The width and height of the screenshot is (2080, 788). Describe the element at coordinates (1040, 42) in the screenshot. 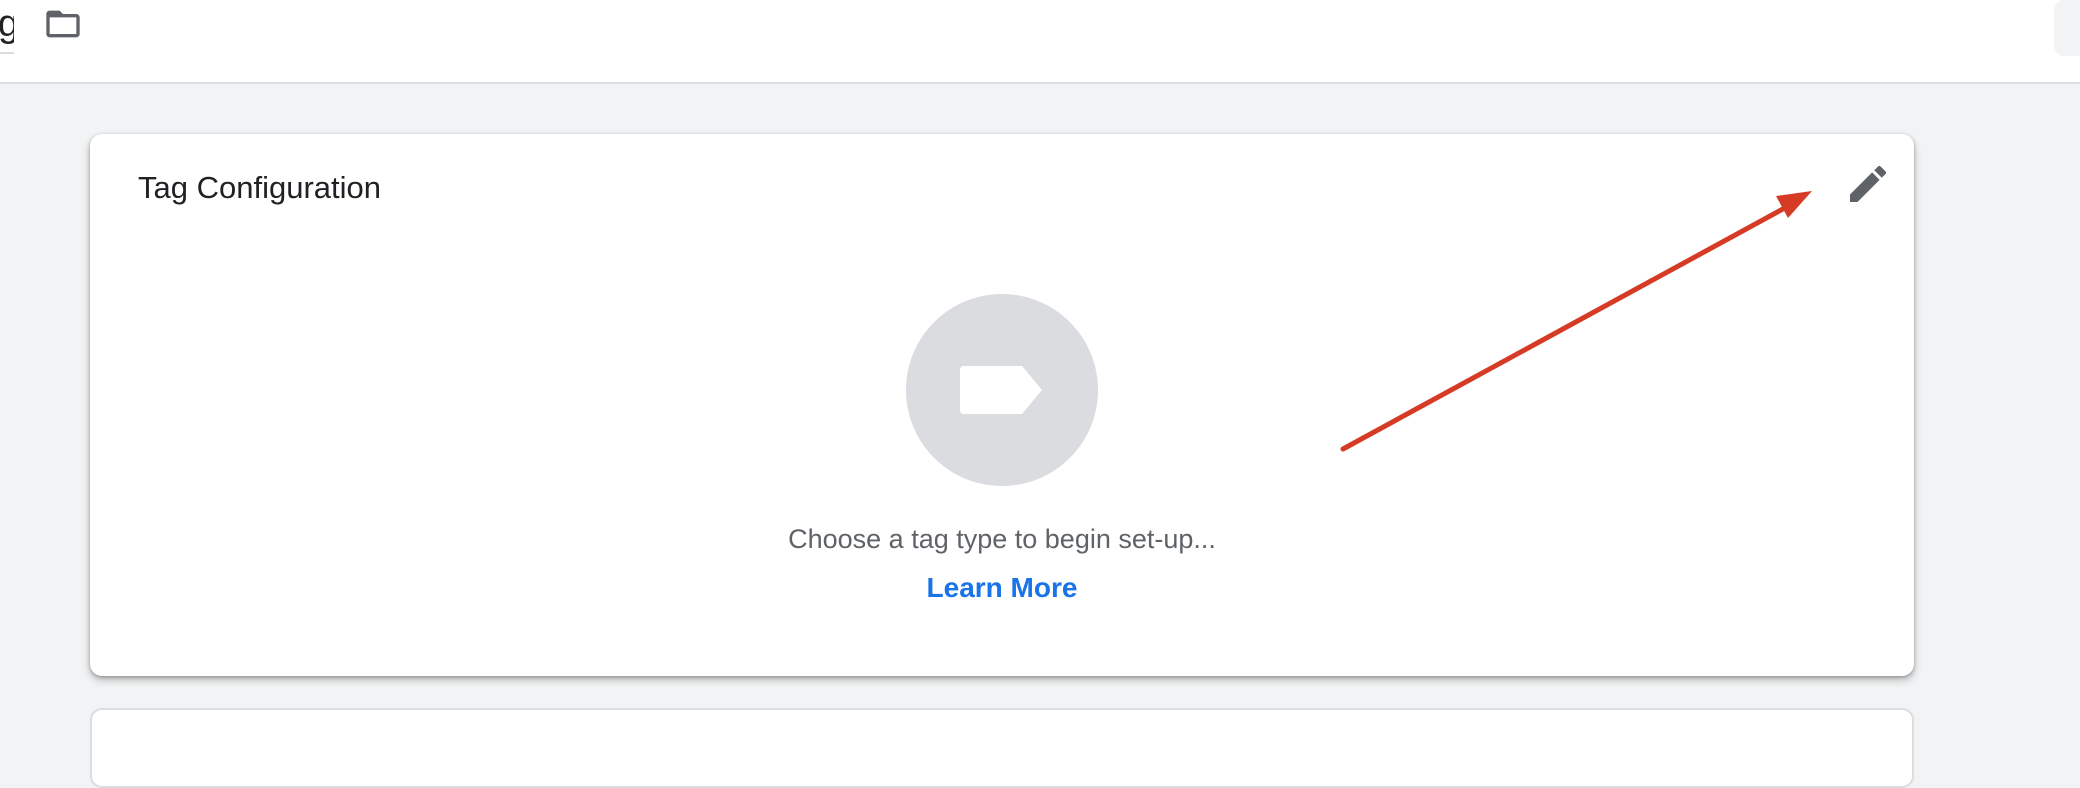

I see `top-bar: g` at that location.